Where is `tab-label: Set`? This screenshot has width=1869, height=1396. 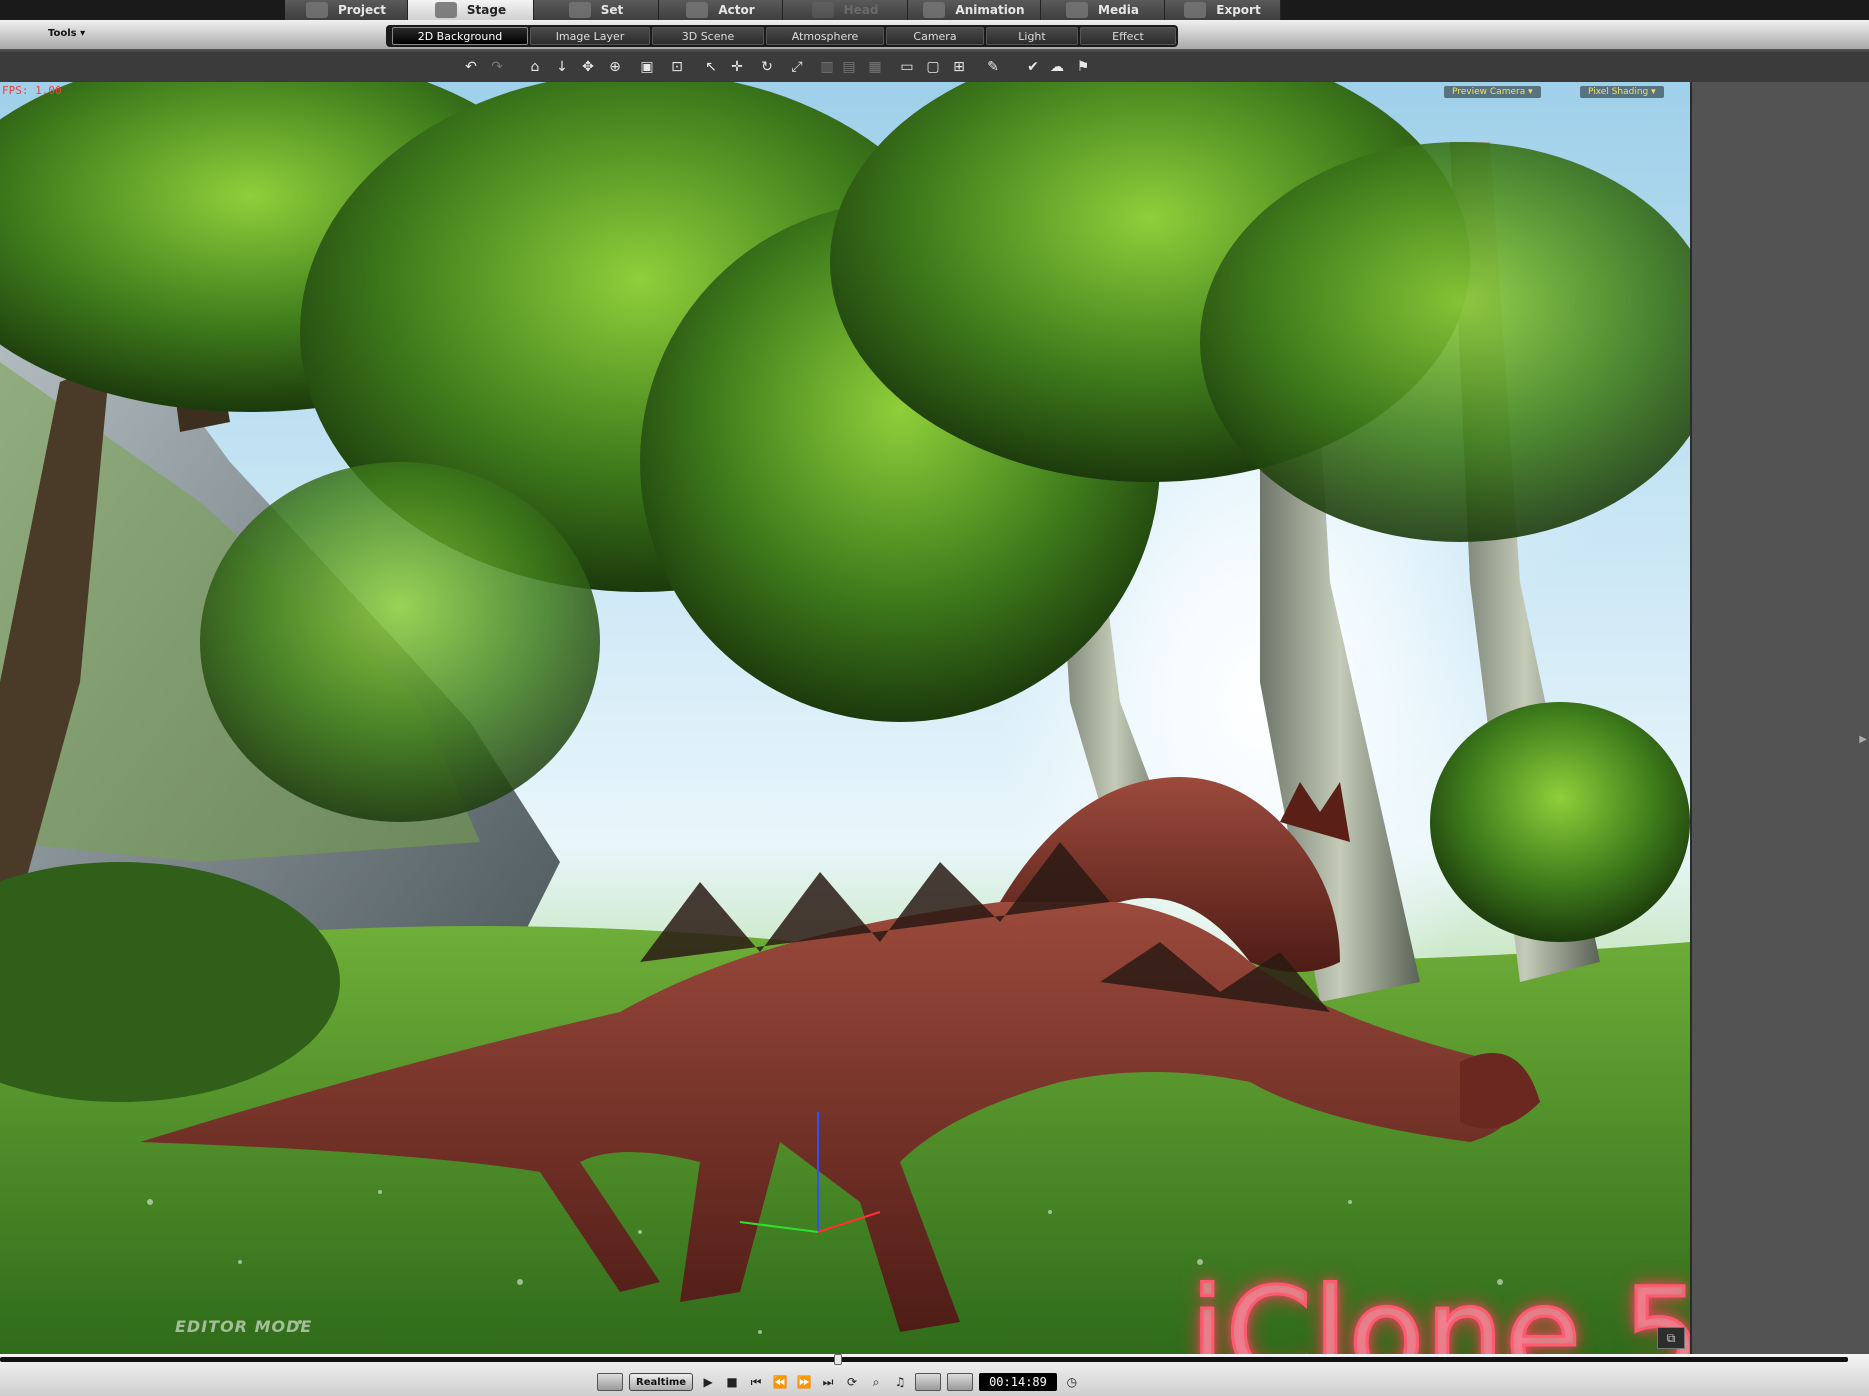
tab-label: Set is located at coordinates (612, 10).